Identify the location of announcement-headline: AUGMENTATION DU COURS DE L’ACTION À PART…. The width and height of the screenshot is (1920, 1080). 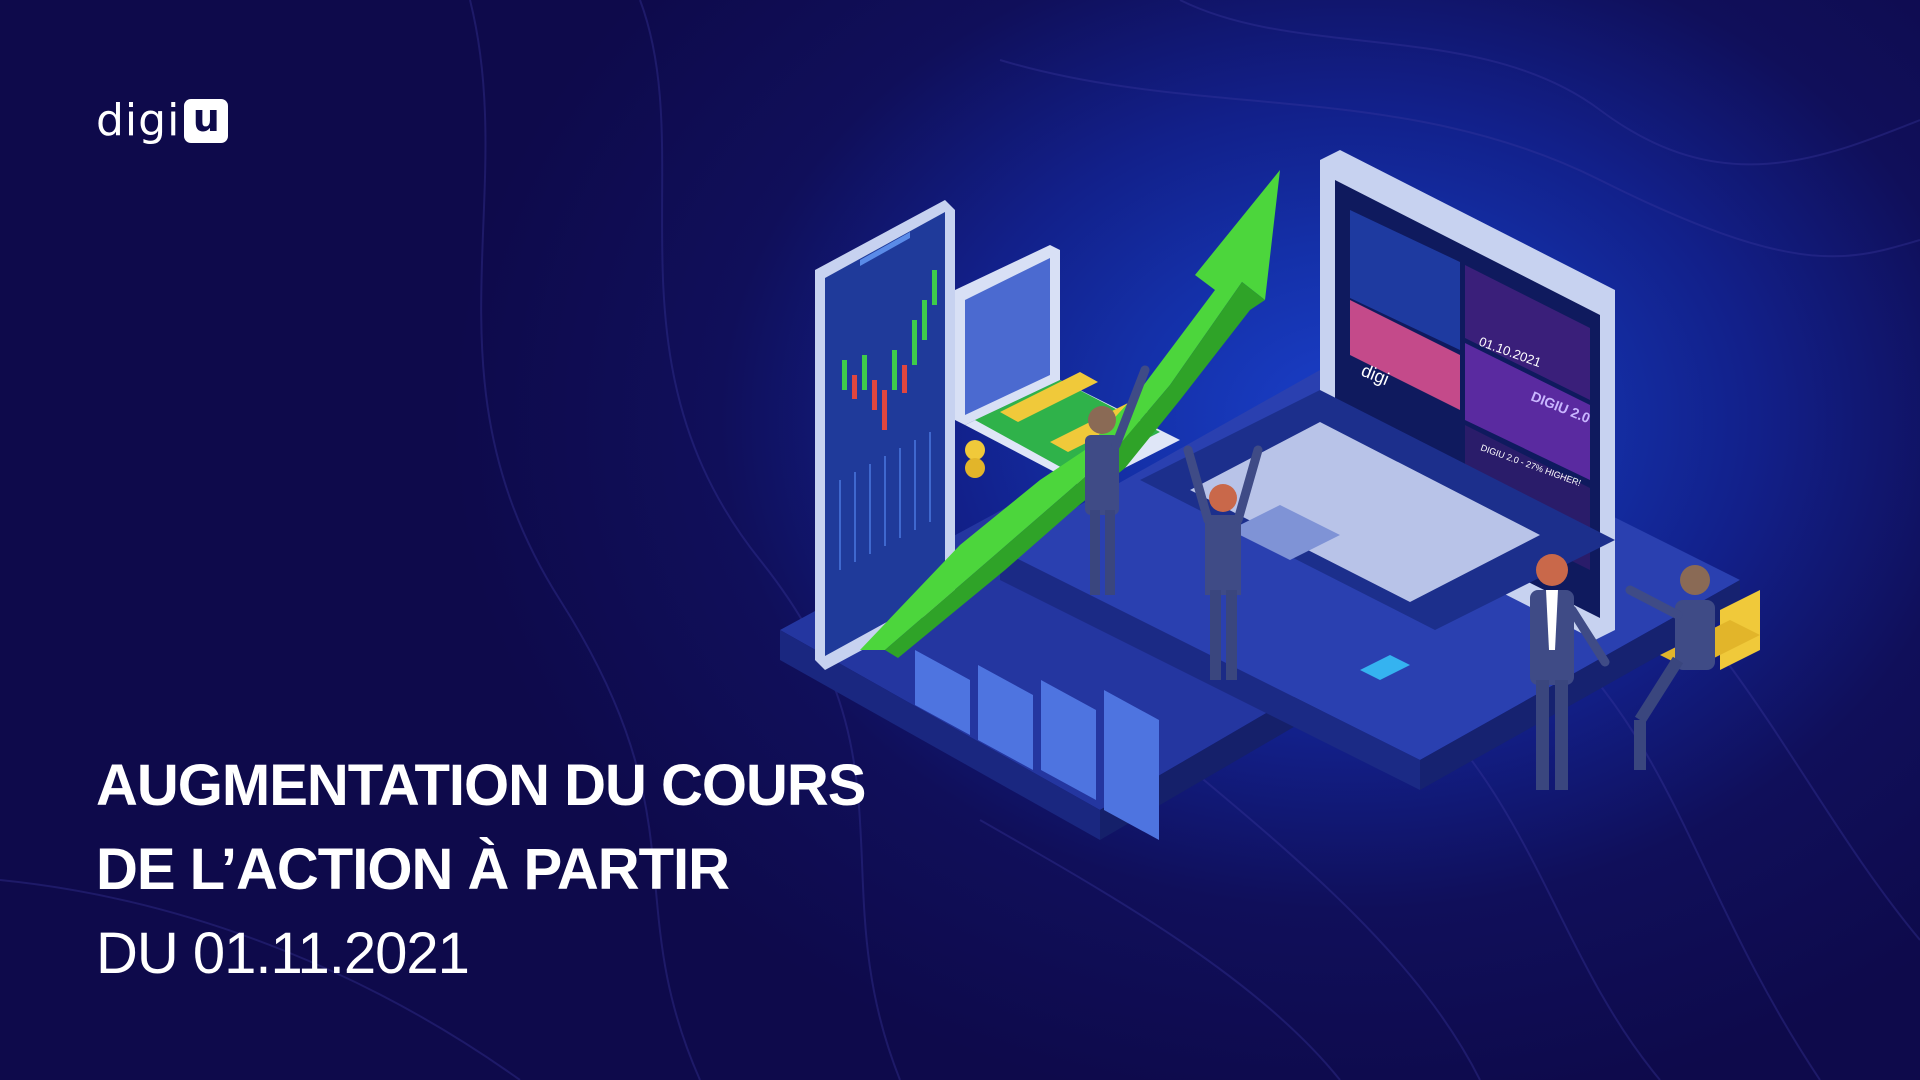
(481, 870).